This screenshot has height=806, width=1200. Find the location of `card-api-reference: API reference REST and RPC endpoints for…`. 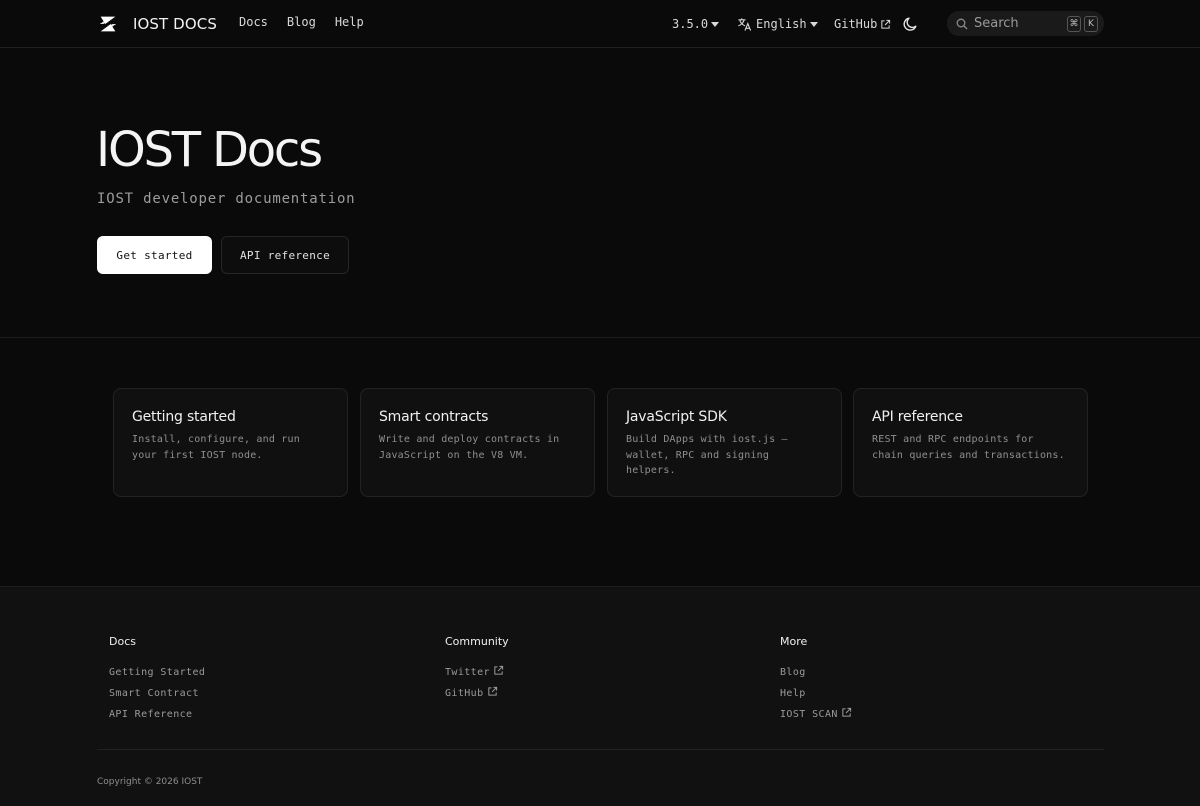

card-api-reference: API reference REST and RPC endpoints for… is located at coordinates (970, 442).